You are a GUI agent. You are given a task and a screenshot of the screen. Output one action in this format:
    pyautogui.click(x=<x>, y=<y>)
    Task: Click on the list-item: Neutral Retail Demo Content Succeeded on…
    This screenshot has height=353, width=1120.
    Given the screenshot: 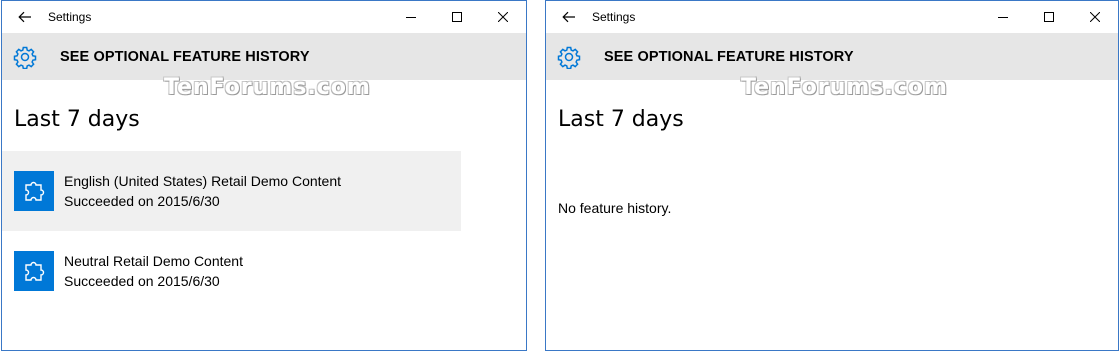 What is the action you would take?
    pyautogui.click(x=231, y=271)
    